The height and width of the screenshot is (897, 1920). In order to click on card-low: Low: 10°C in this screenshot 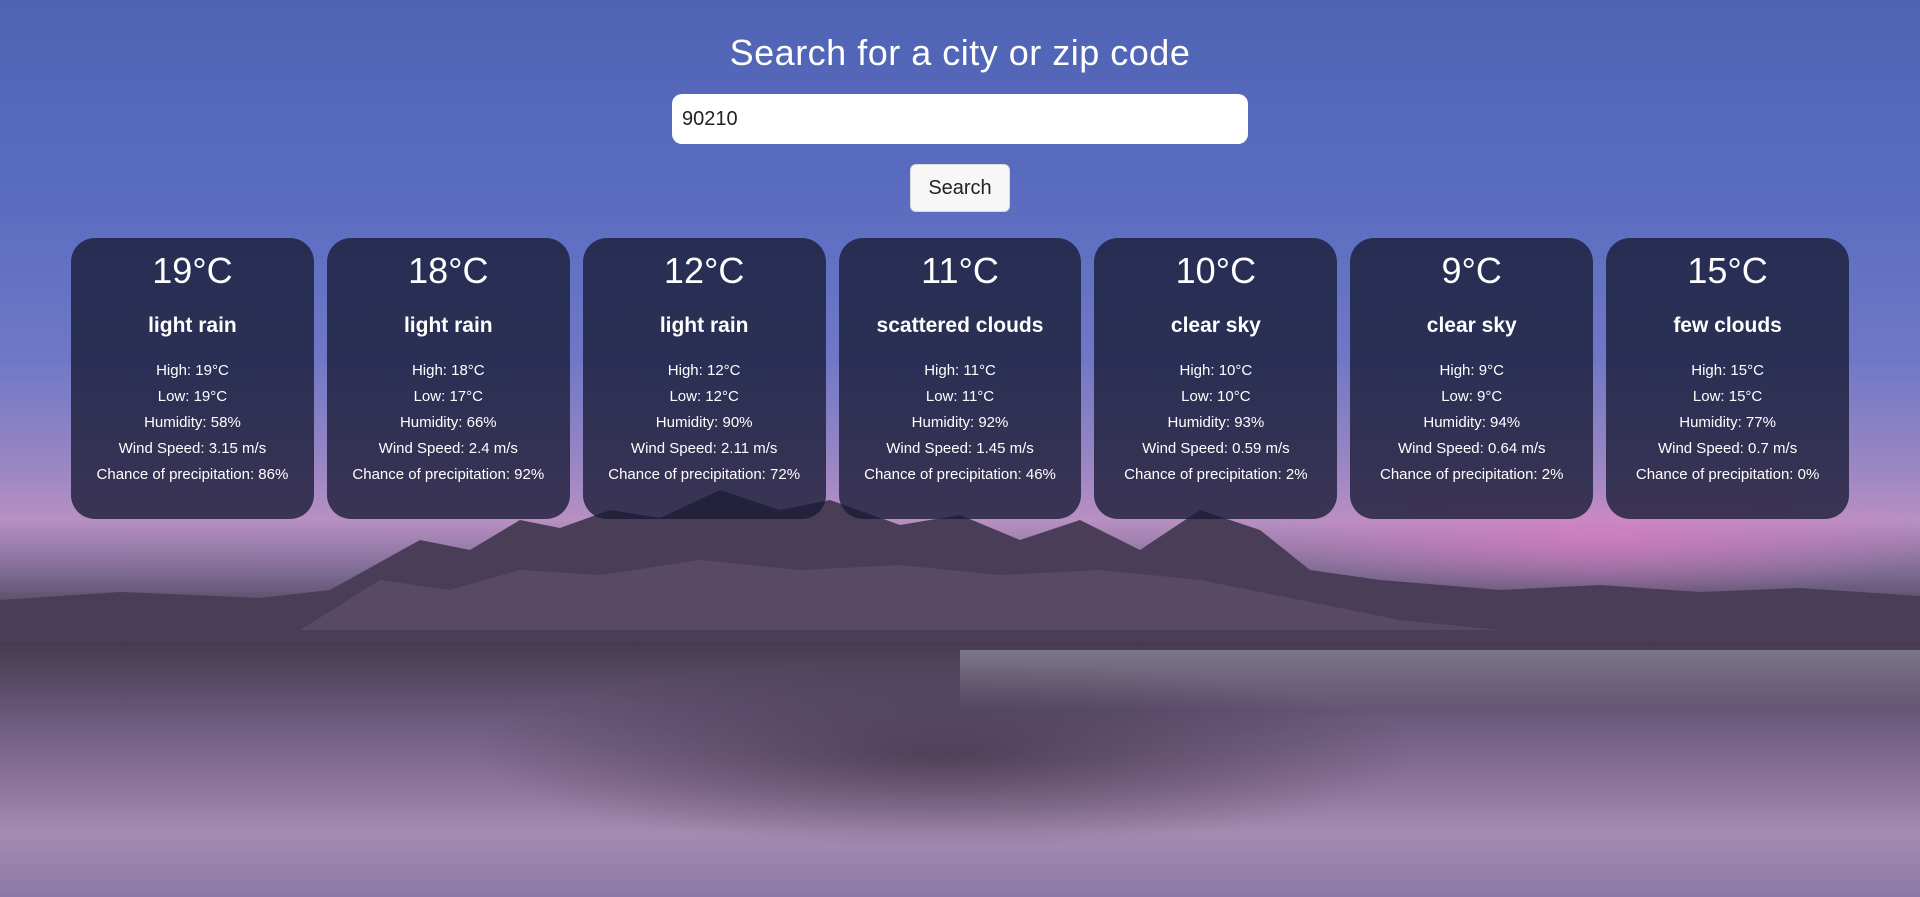, I will do `click(1216, 396)`.